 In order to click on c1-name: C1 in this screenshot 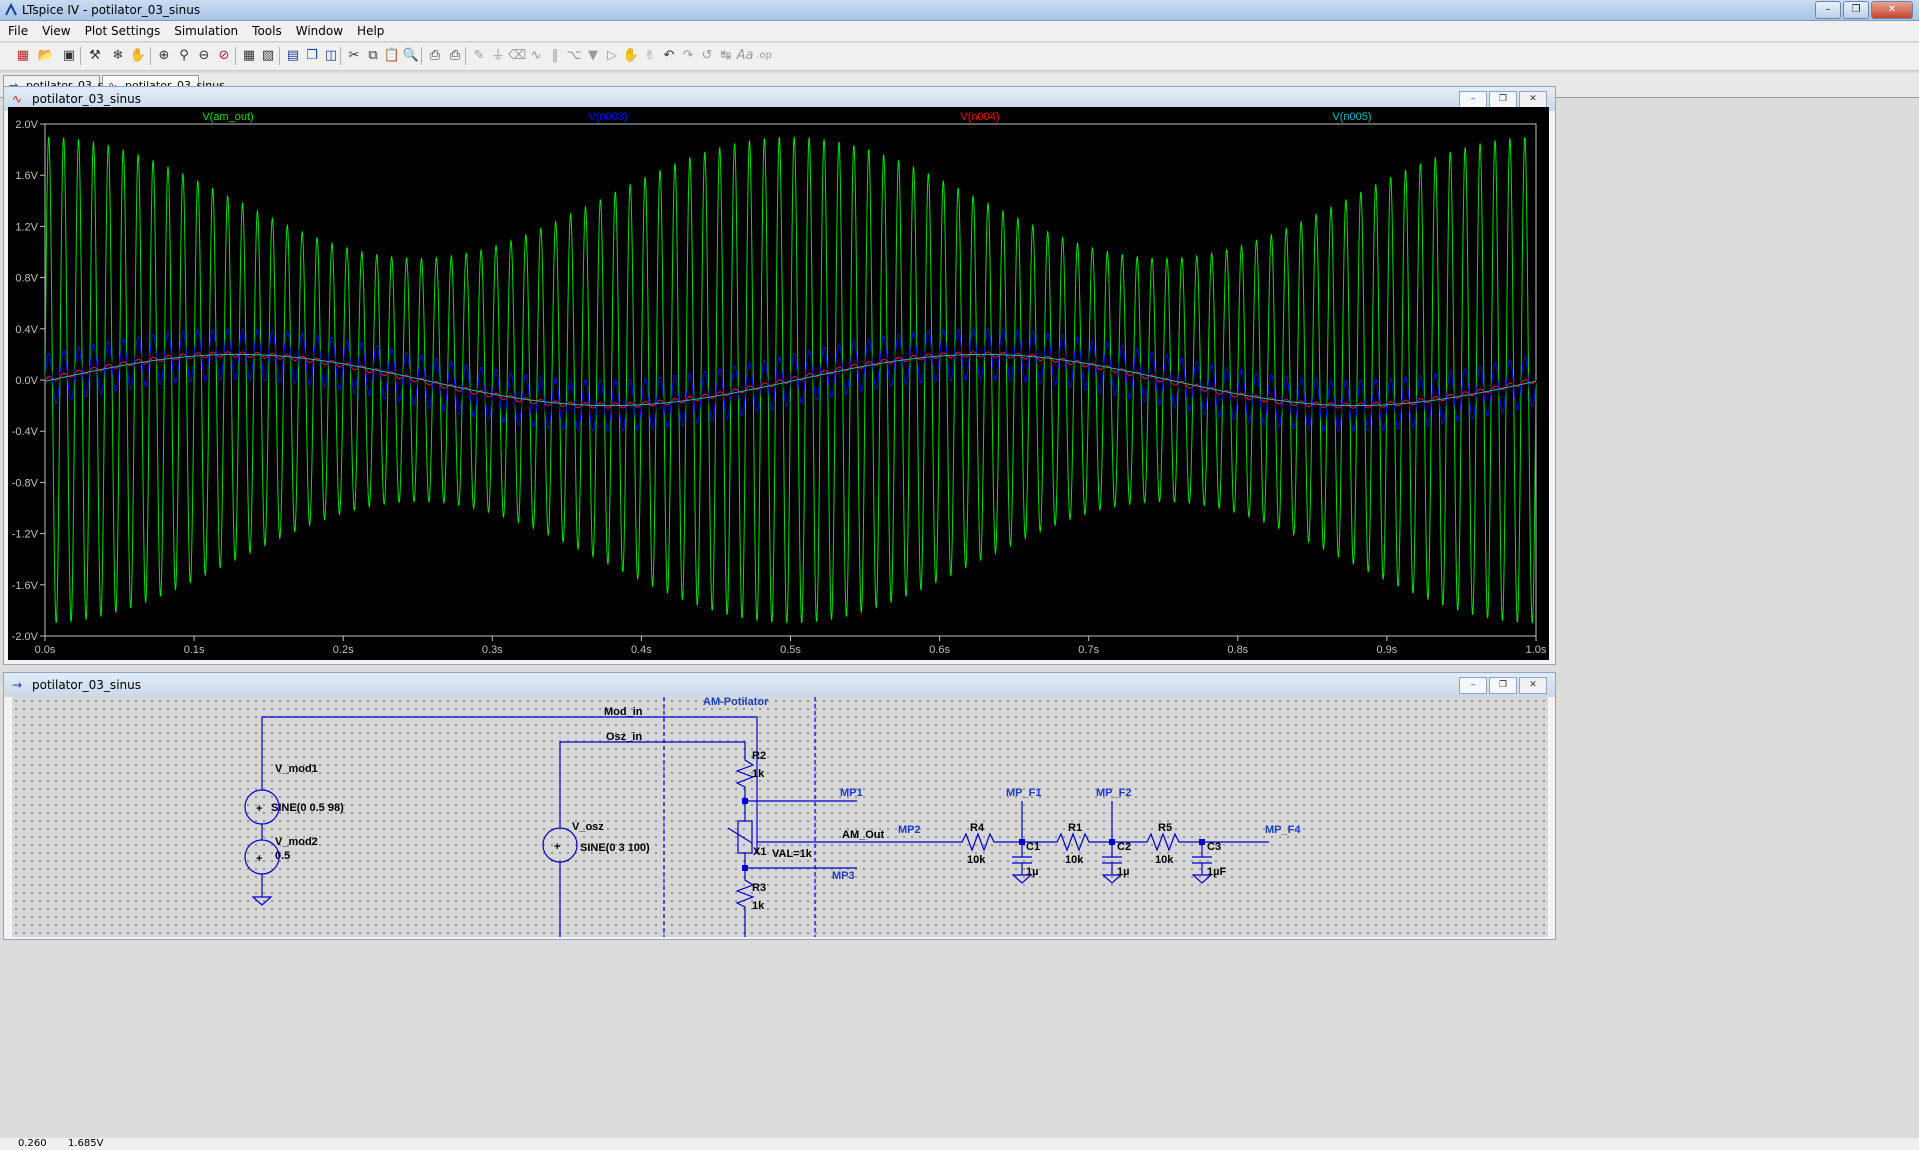, I will do `click(1033, 847)`.